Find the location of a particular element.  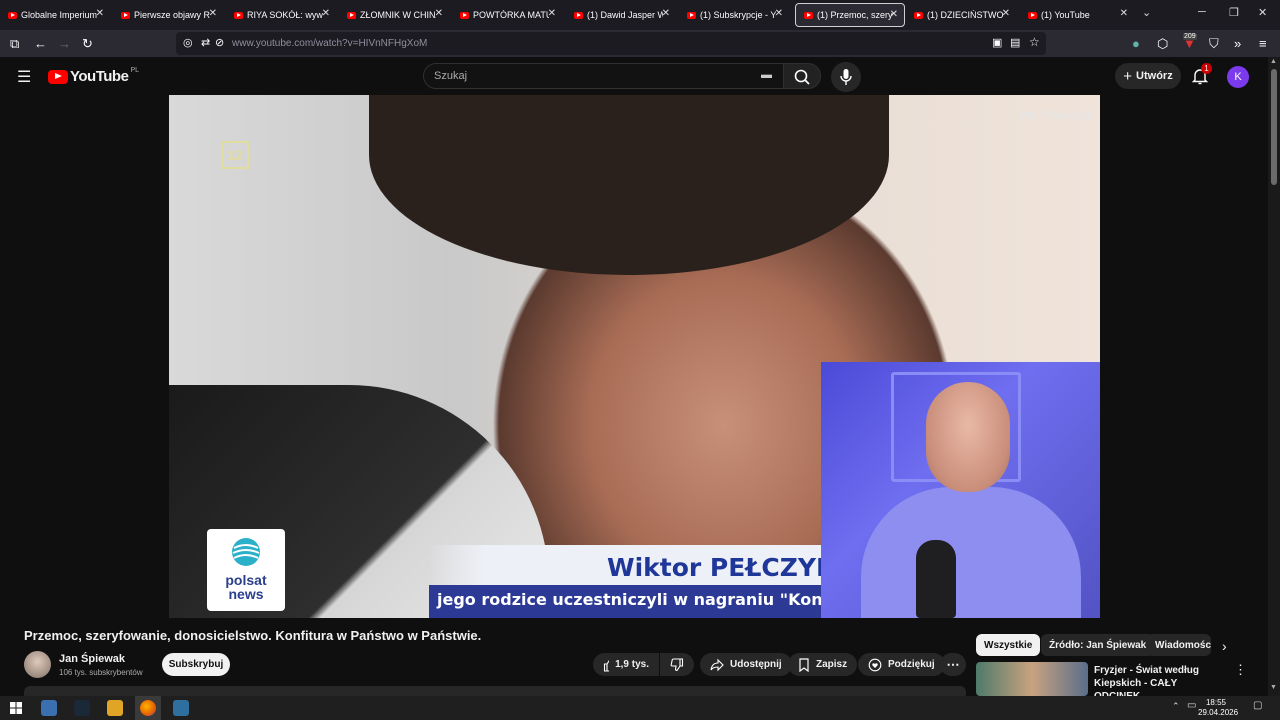

description-panel is located at coordinates (495, 691).